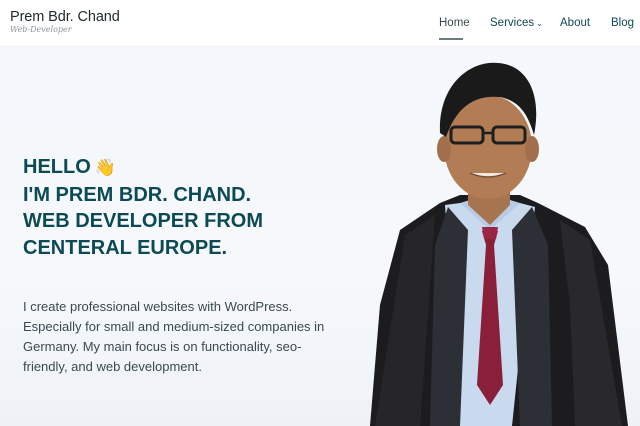 The height and width of the screenshot is (426, 640). Describe the element at coordinates (539, 23) in the screenshot. I see `chevron-down-icon: ⌄` at that location.